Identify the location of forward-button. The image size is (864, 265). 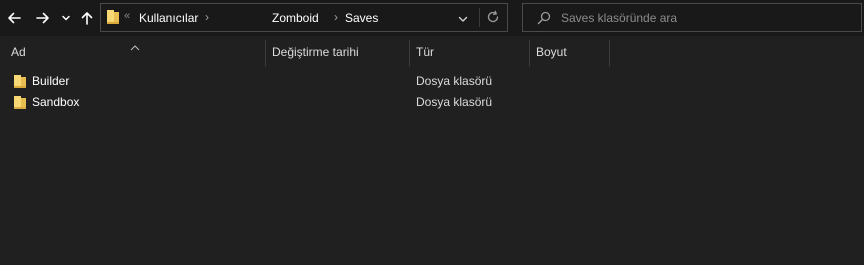
(43, 18).